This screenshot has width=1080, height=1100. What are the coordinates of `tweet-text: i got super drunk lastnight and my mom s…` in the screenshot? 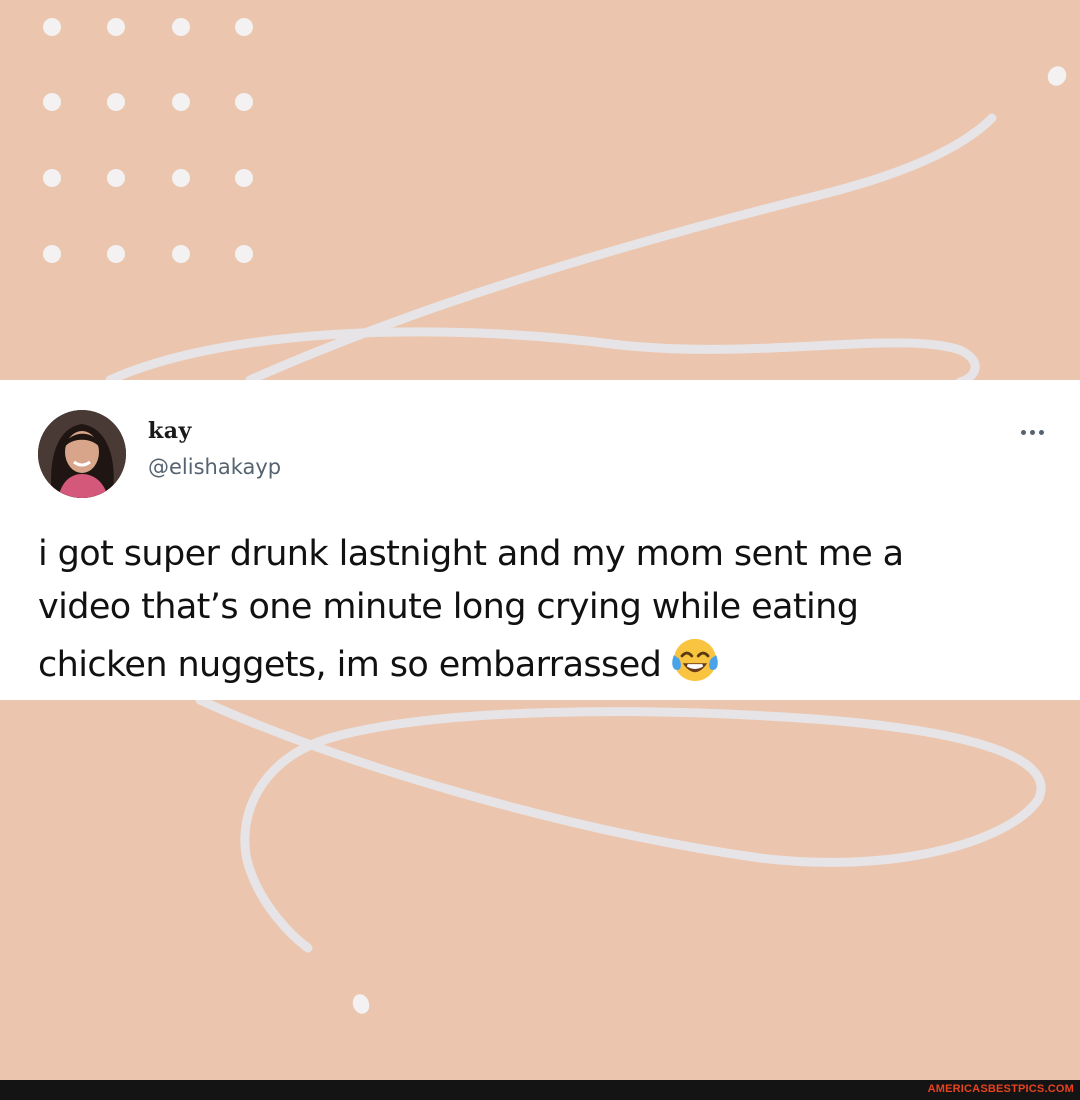 It's located at (543, 610).